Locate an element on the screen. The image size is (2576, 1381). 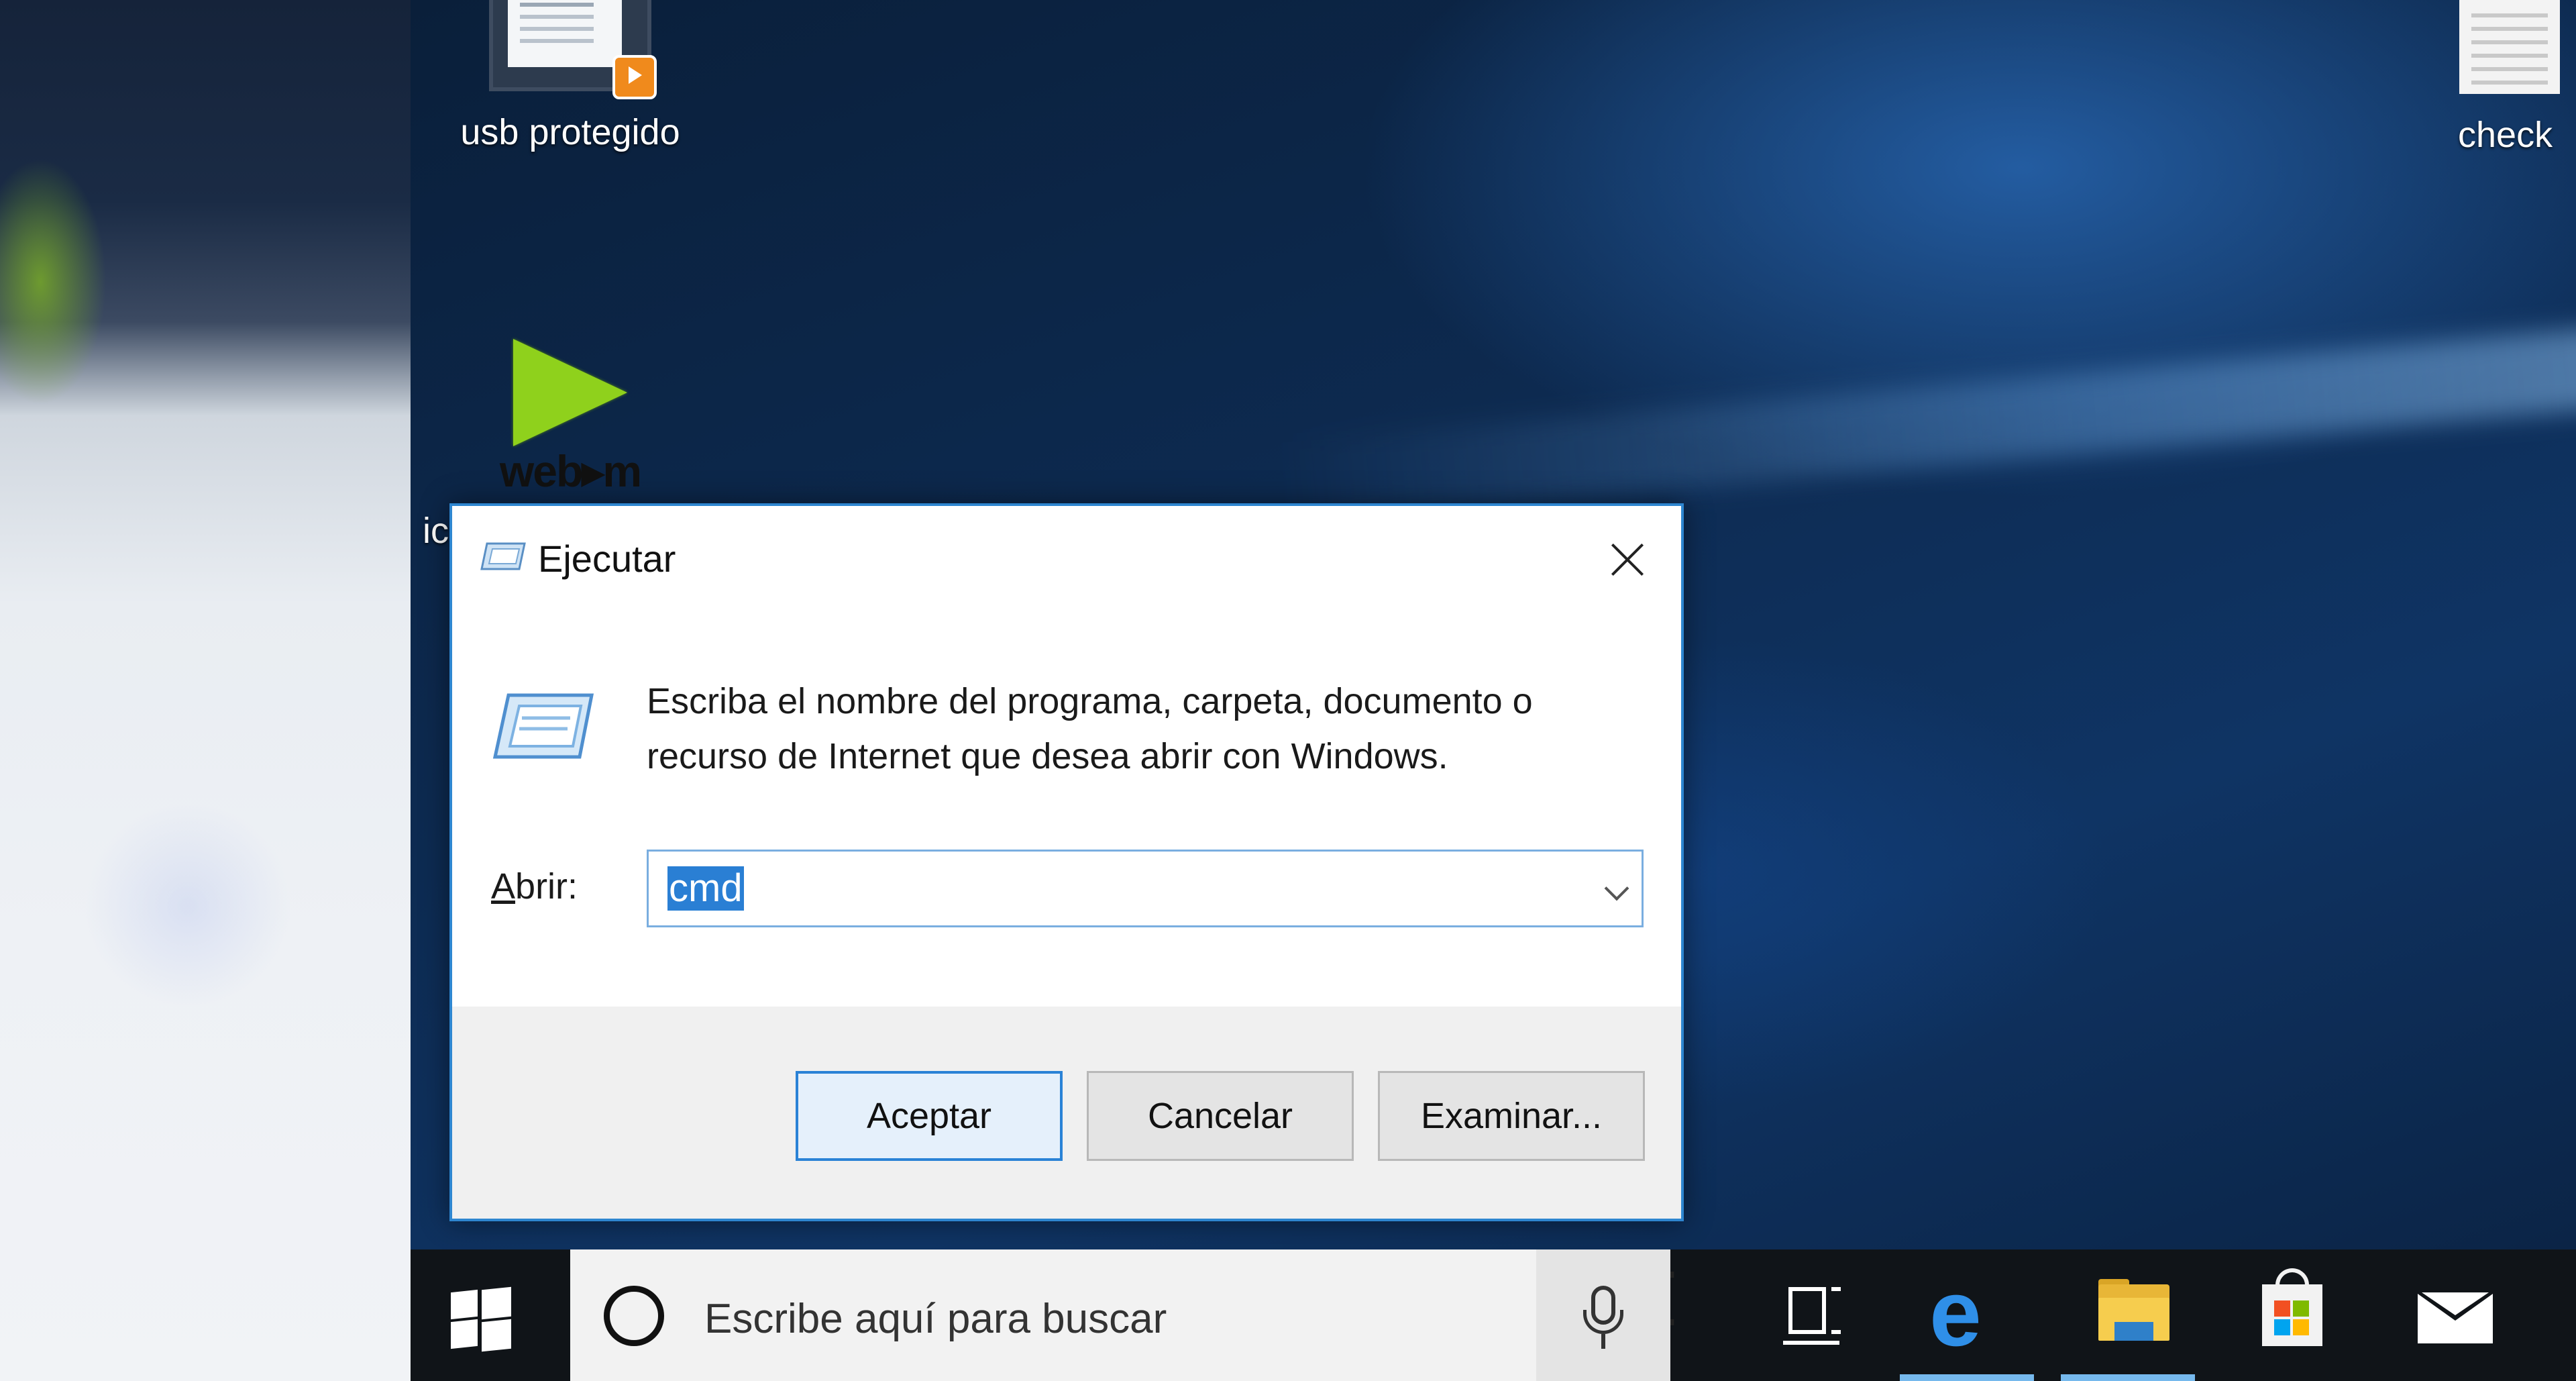
play-badge-icon is located at coordinates (634, 77).